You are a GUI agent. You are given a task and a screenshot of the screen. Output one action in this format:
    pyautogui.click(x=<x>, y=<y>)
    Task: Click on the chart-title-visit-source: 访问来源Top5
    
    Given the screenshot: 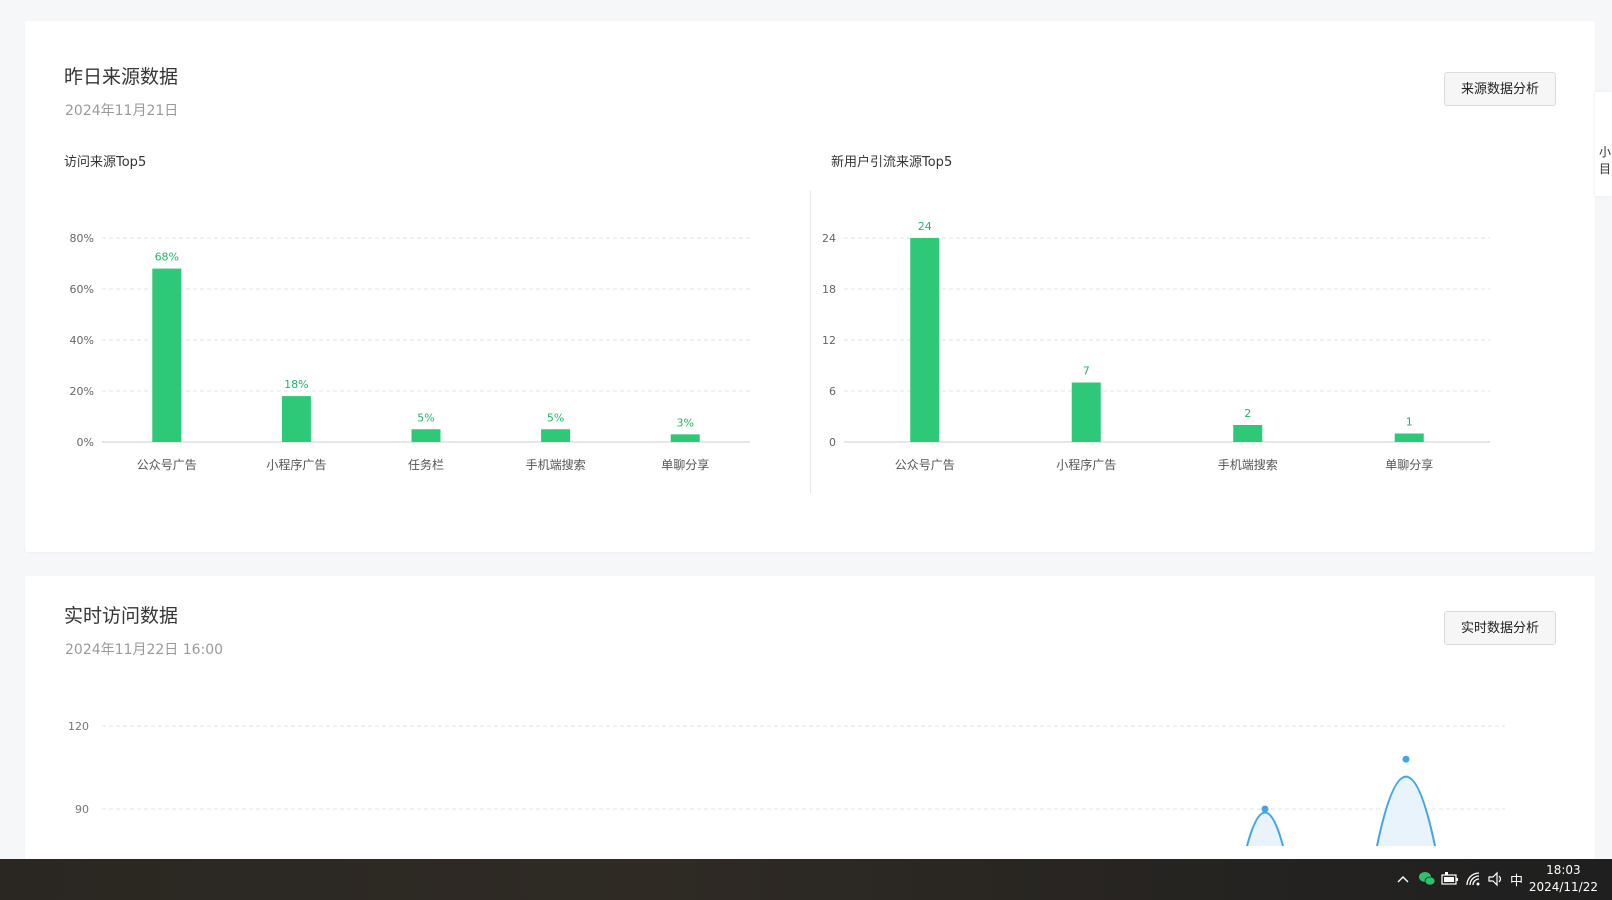 What is the action you would take?
    pyautogui.click(x=105, y=162)
    